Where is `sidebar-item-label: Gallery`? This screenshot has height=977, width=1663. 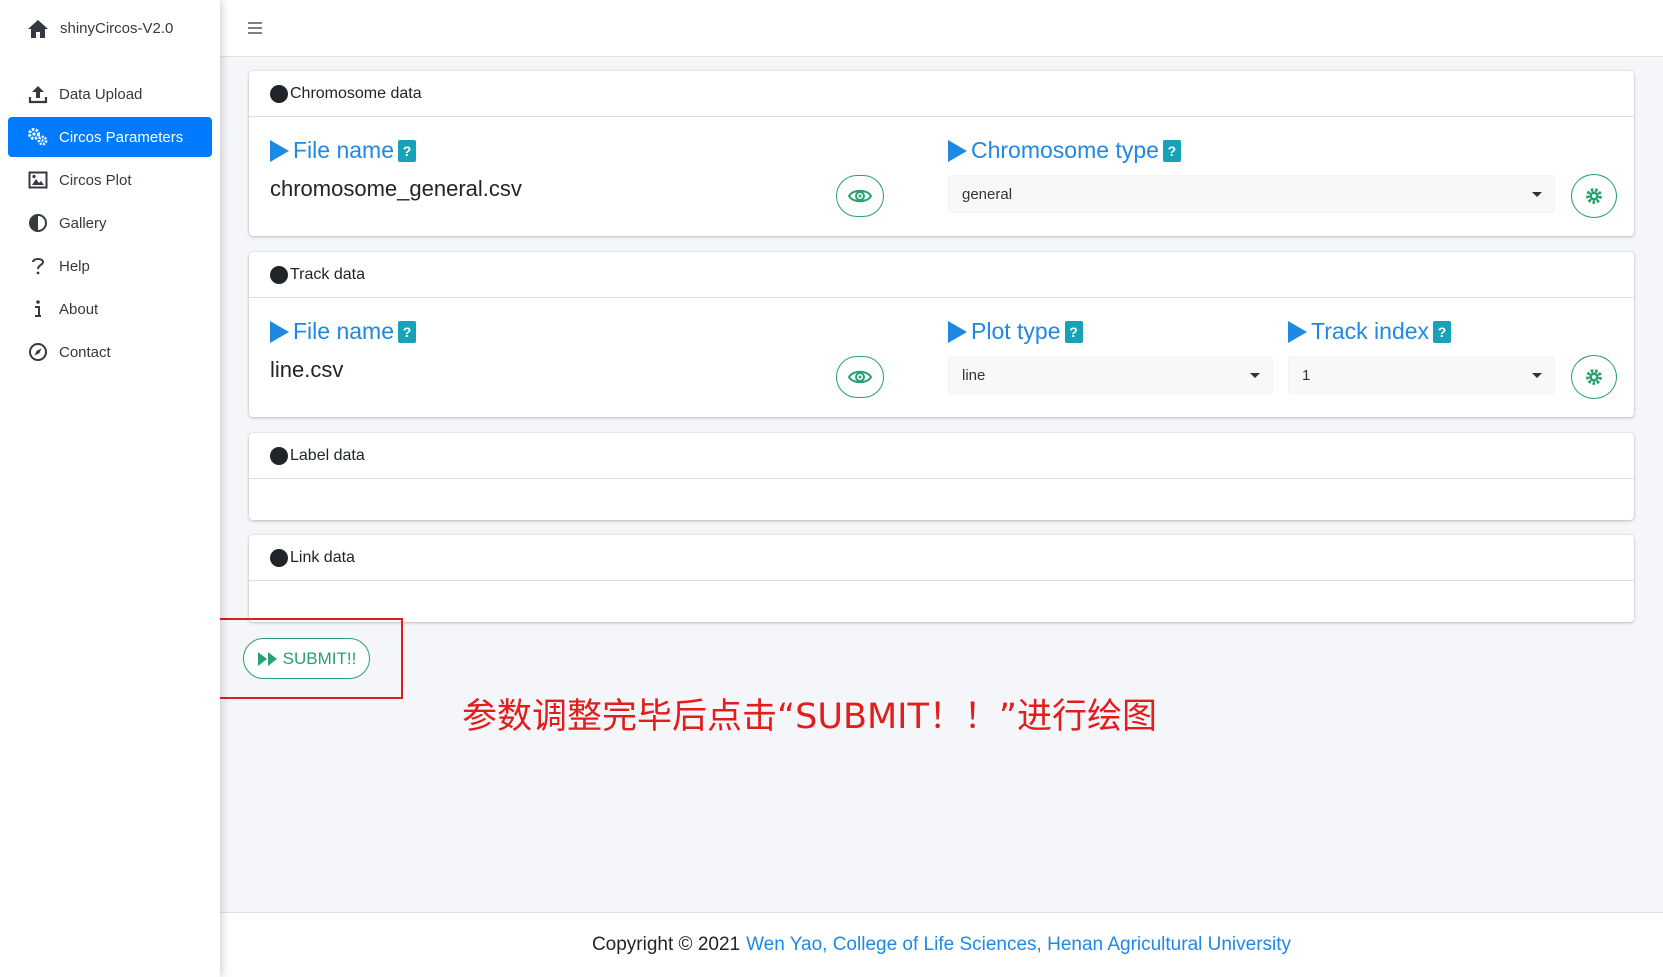
sidebar-item-label: Gallery is located at coordinates (83, 223).